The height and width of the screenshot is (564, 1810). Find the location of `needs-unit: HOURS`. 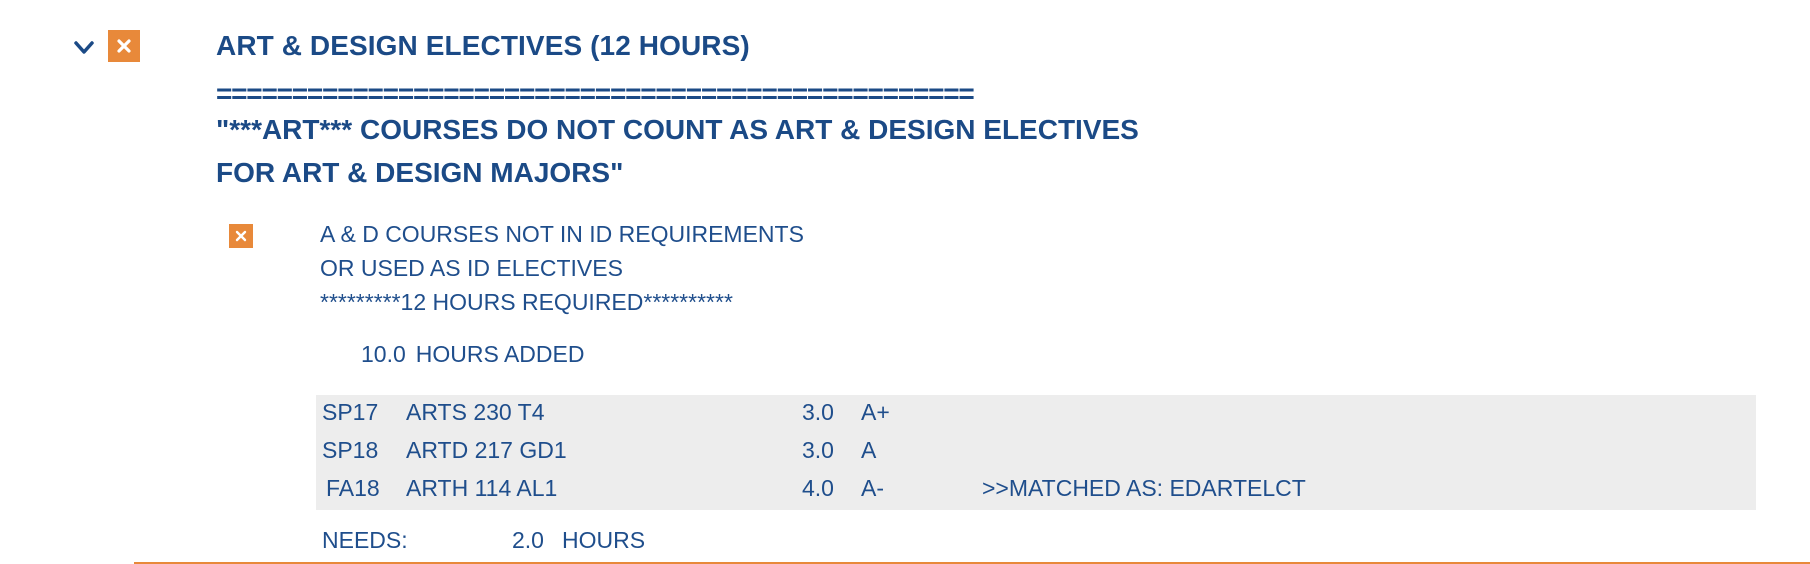

needs-unit: HOURS is located at coordinates (604, 540).